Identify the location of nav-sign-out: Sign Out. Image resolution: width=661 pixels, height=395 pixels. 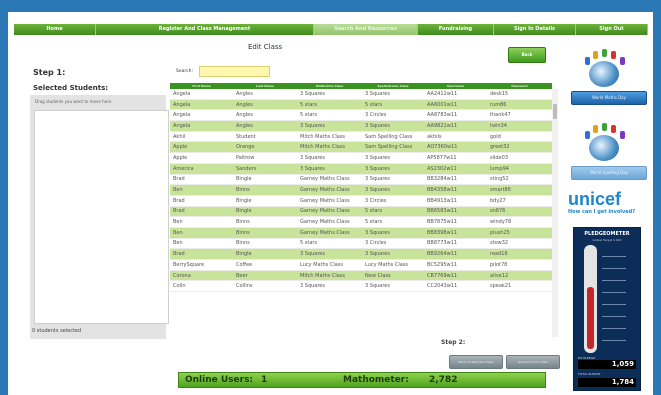
(612, 29).